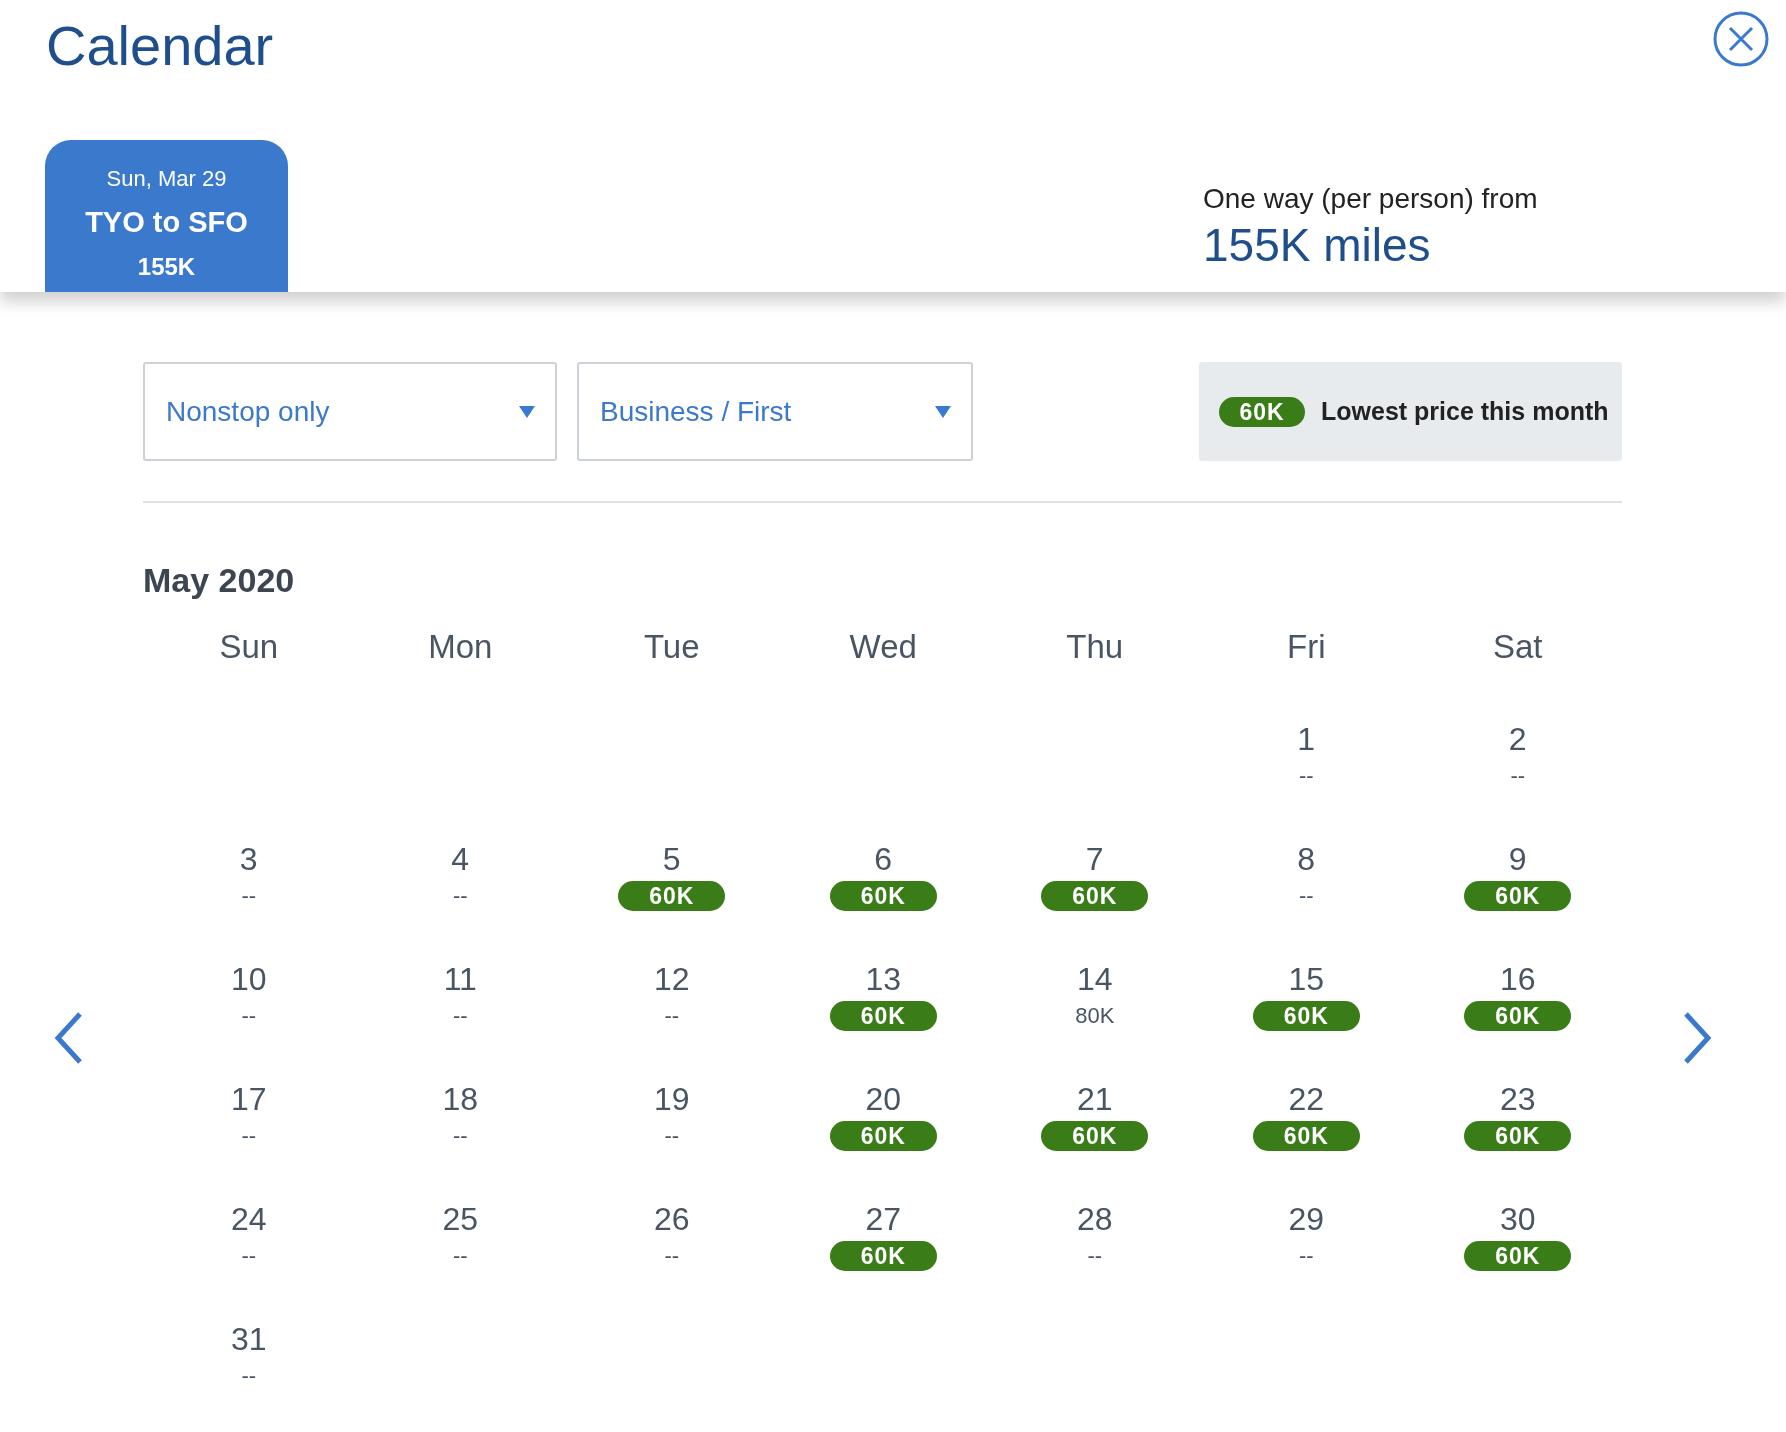  I want to click on day-number: 27, so click(883, 1220).